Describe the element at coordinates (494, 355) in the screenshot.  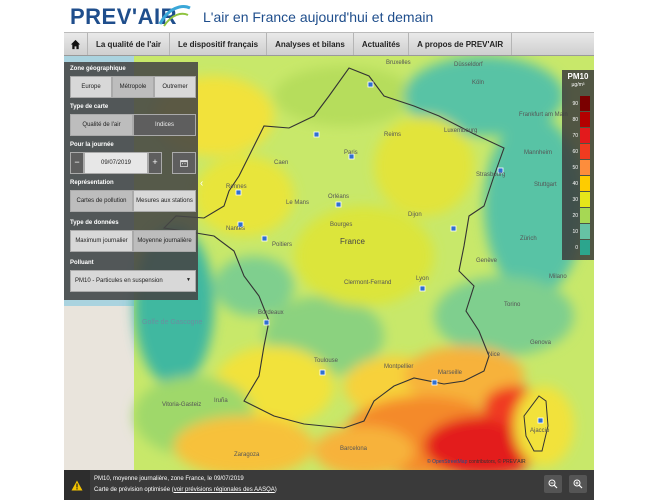
I see `map-label: Nice` at that location.